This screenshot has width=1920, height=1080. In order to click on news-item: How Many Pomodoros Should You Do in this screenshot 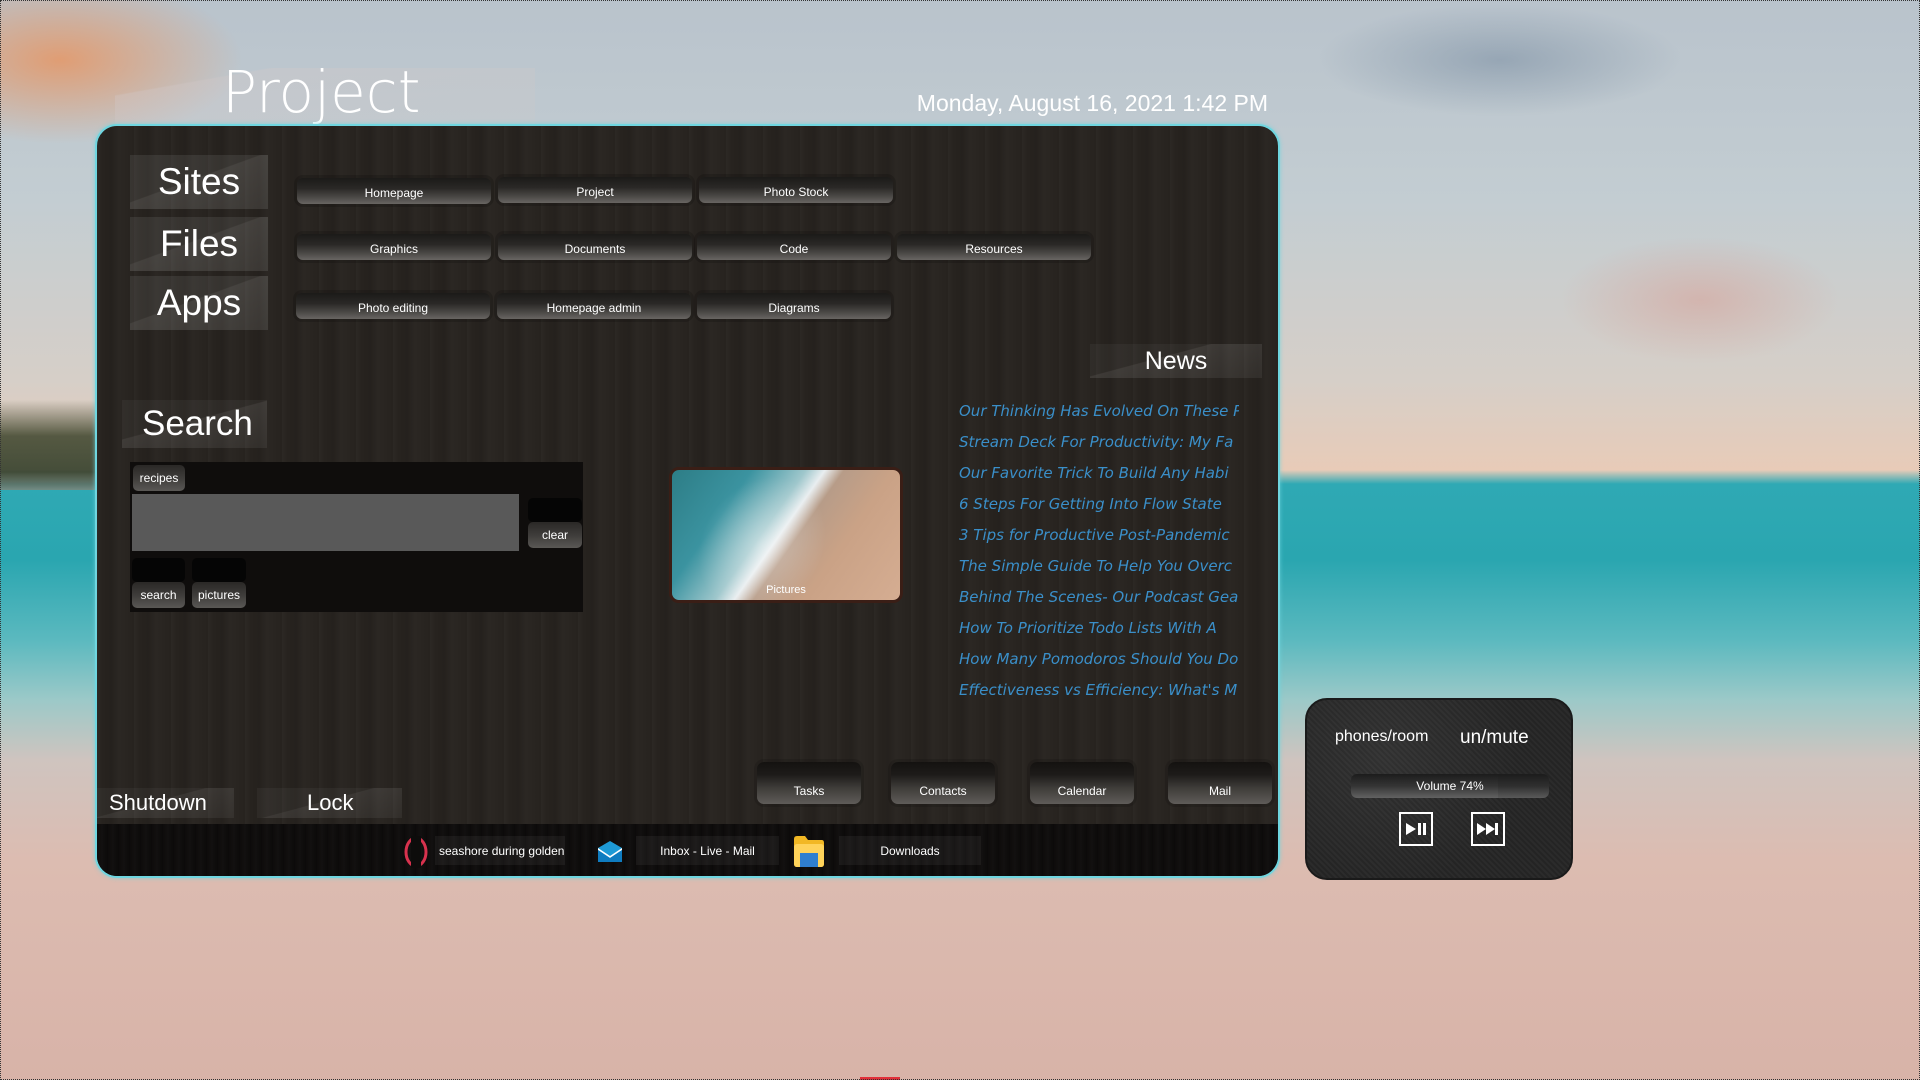, I will do `click(1099, 659)`.